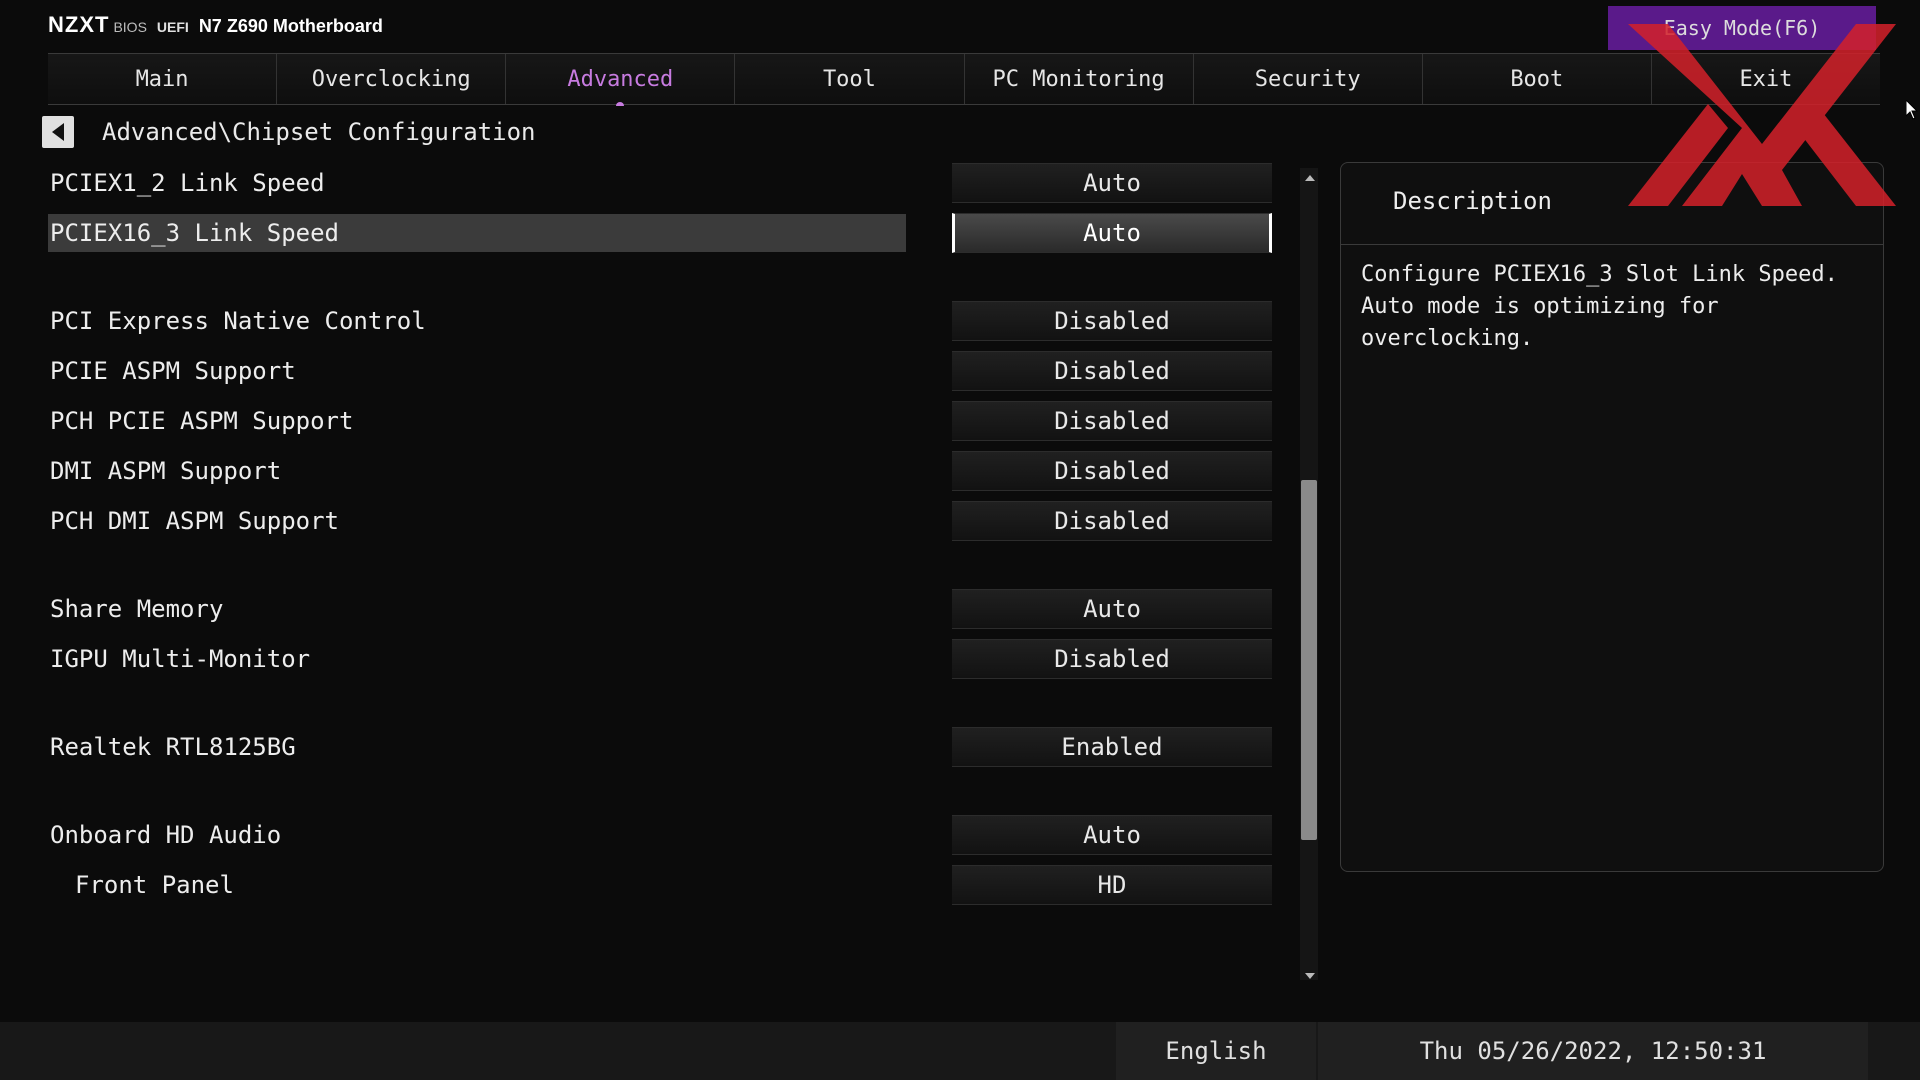  What do you see at coordinates (661, 835) in the screenshot?
I see `setting-row-onboard-hd-audio: Onboard HD Audio Auto` at bounding box center [661, 835].